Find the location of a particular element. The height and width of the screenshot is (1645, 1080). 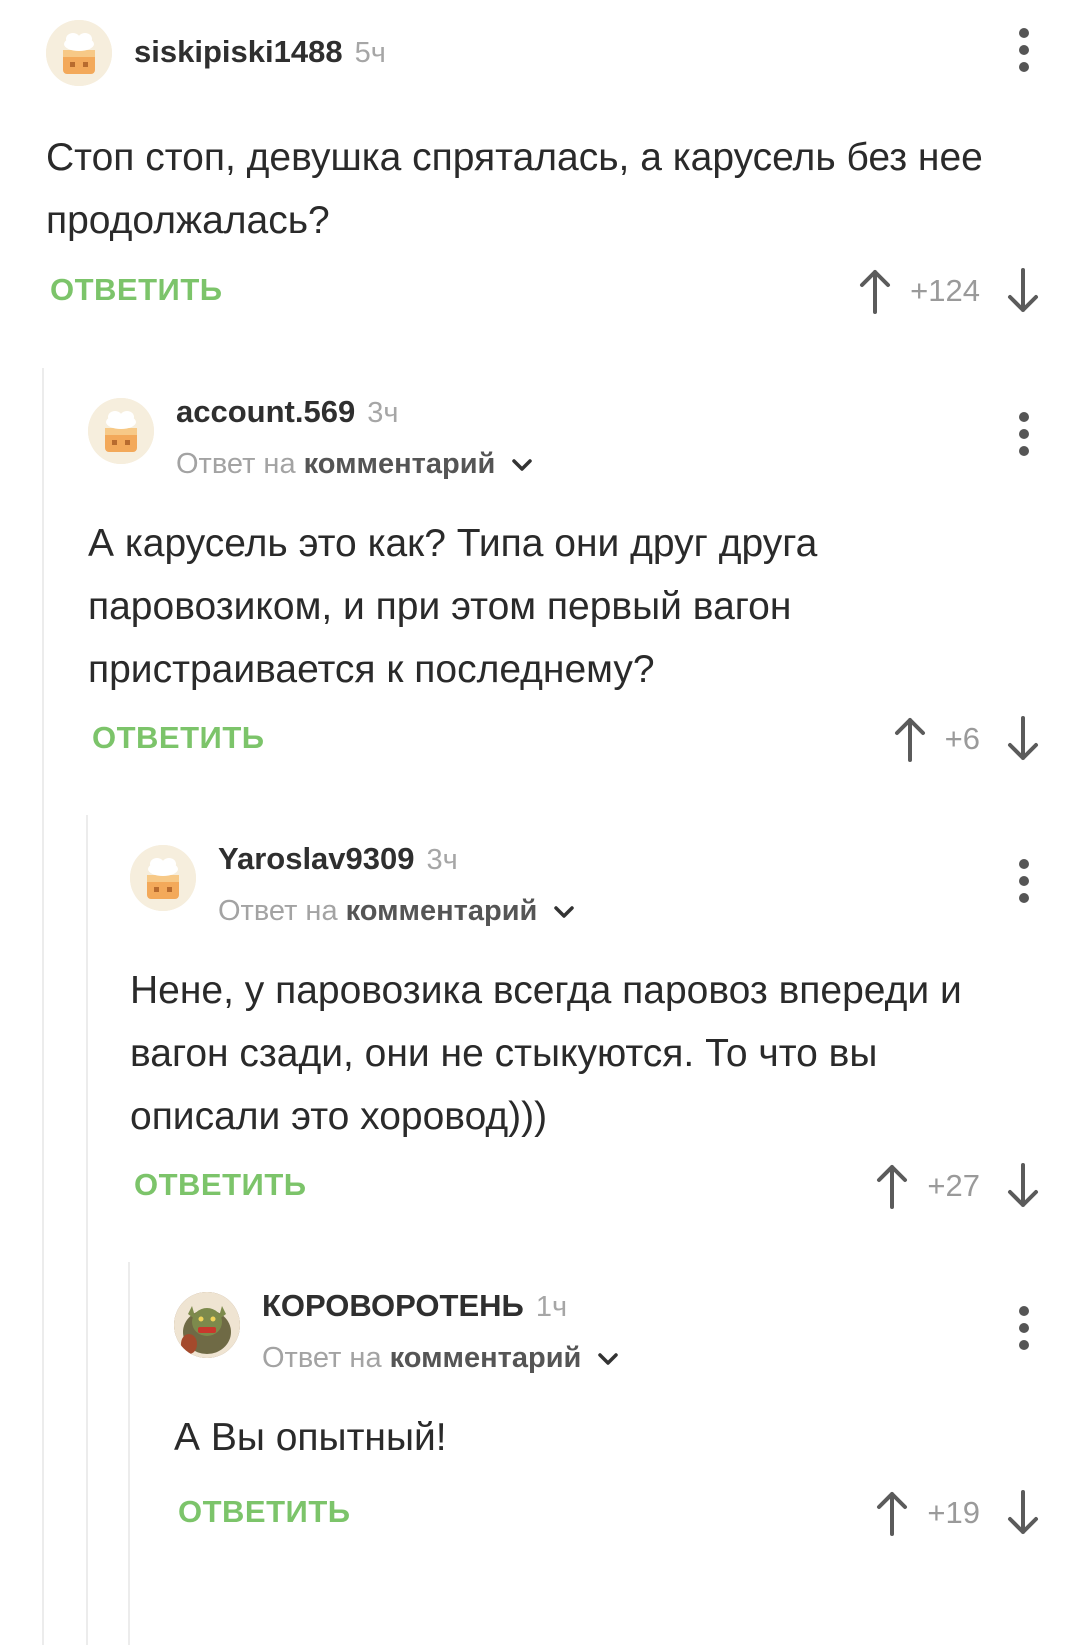

username-text: siskipiski1488 is located at coordinates (238, 51).